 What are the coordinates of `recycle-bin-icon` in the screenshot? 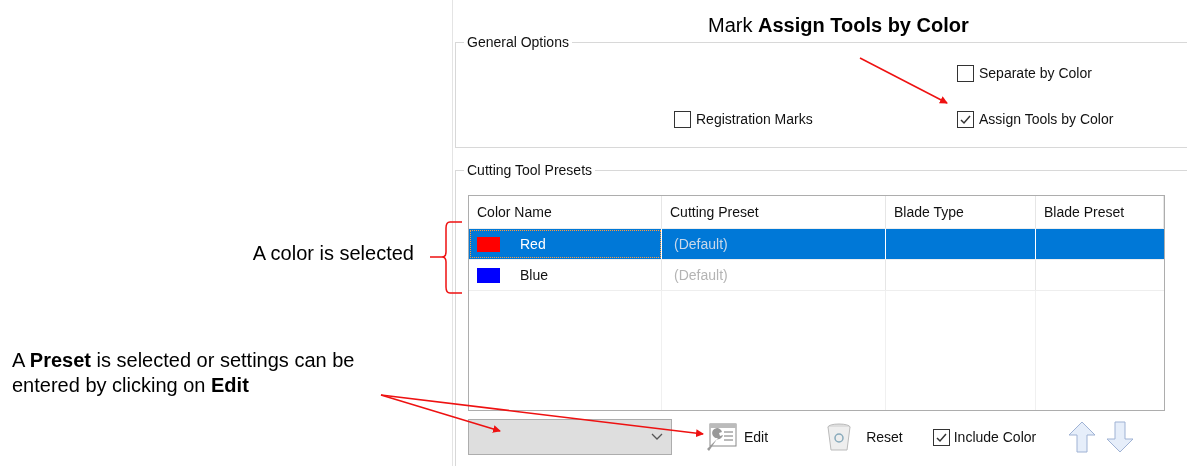 It's located at (839, 437).